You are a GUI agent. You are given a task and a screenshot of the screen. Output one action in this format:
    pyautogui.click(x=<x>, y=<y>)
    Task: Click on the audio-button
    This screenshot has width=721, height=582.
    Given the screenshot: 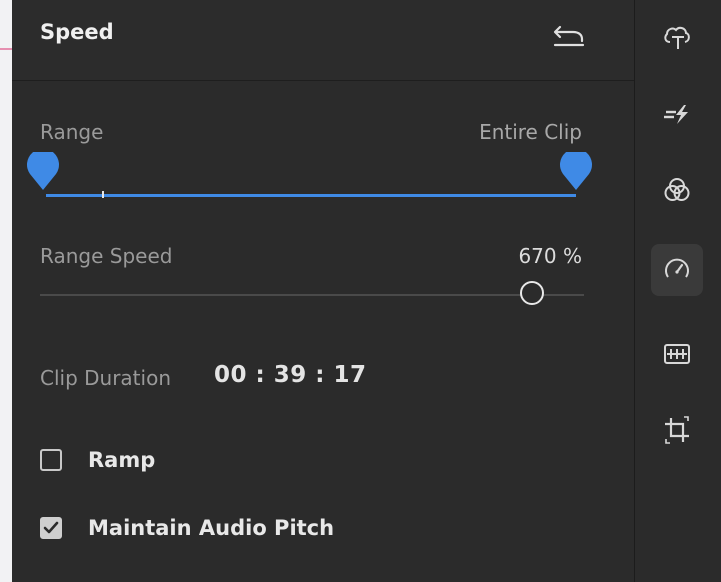 What is the action you would take?
    pyautogui.click(x=677, y=354)
    